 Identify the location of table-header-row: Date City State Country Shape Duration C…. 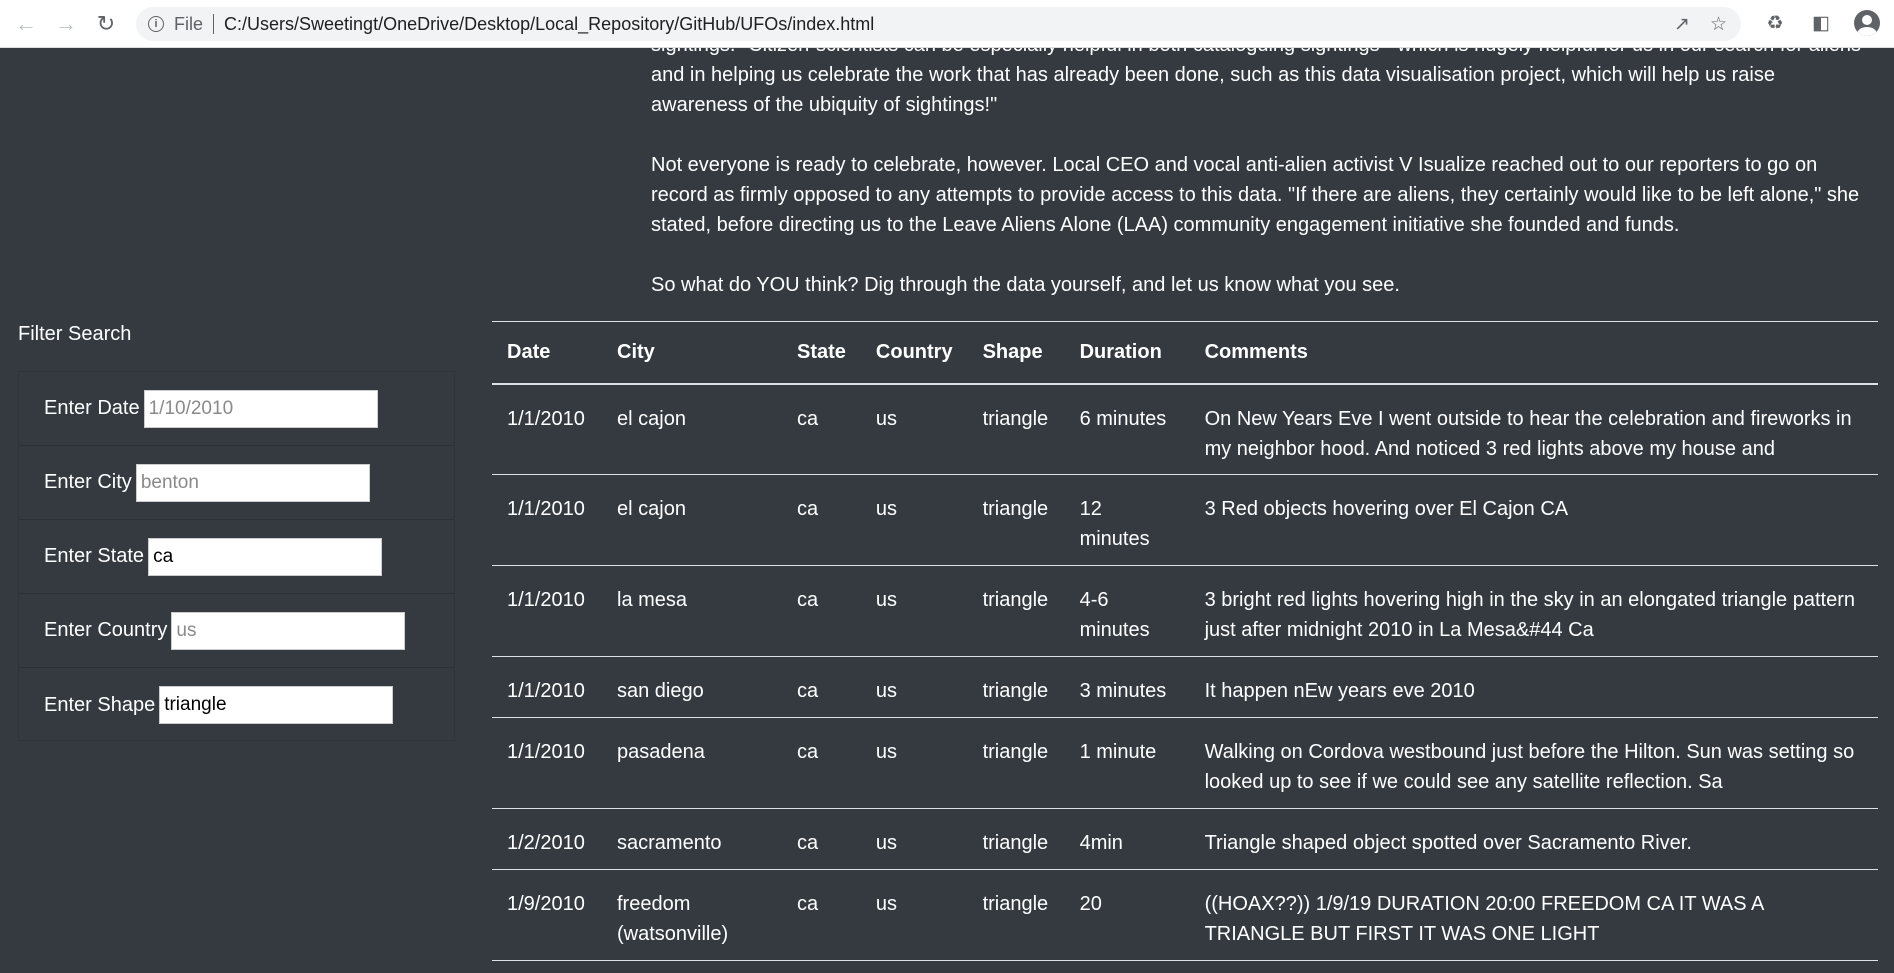
(1185, 352).